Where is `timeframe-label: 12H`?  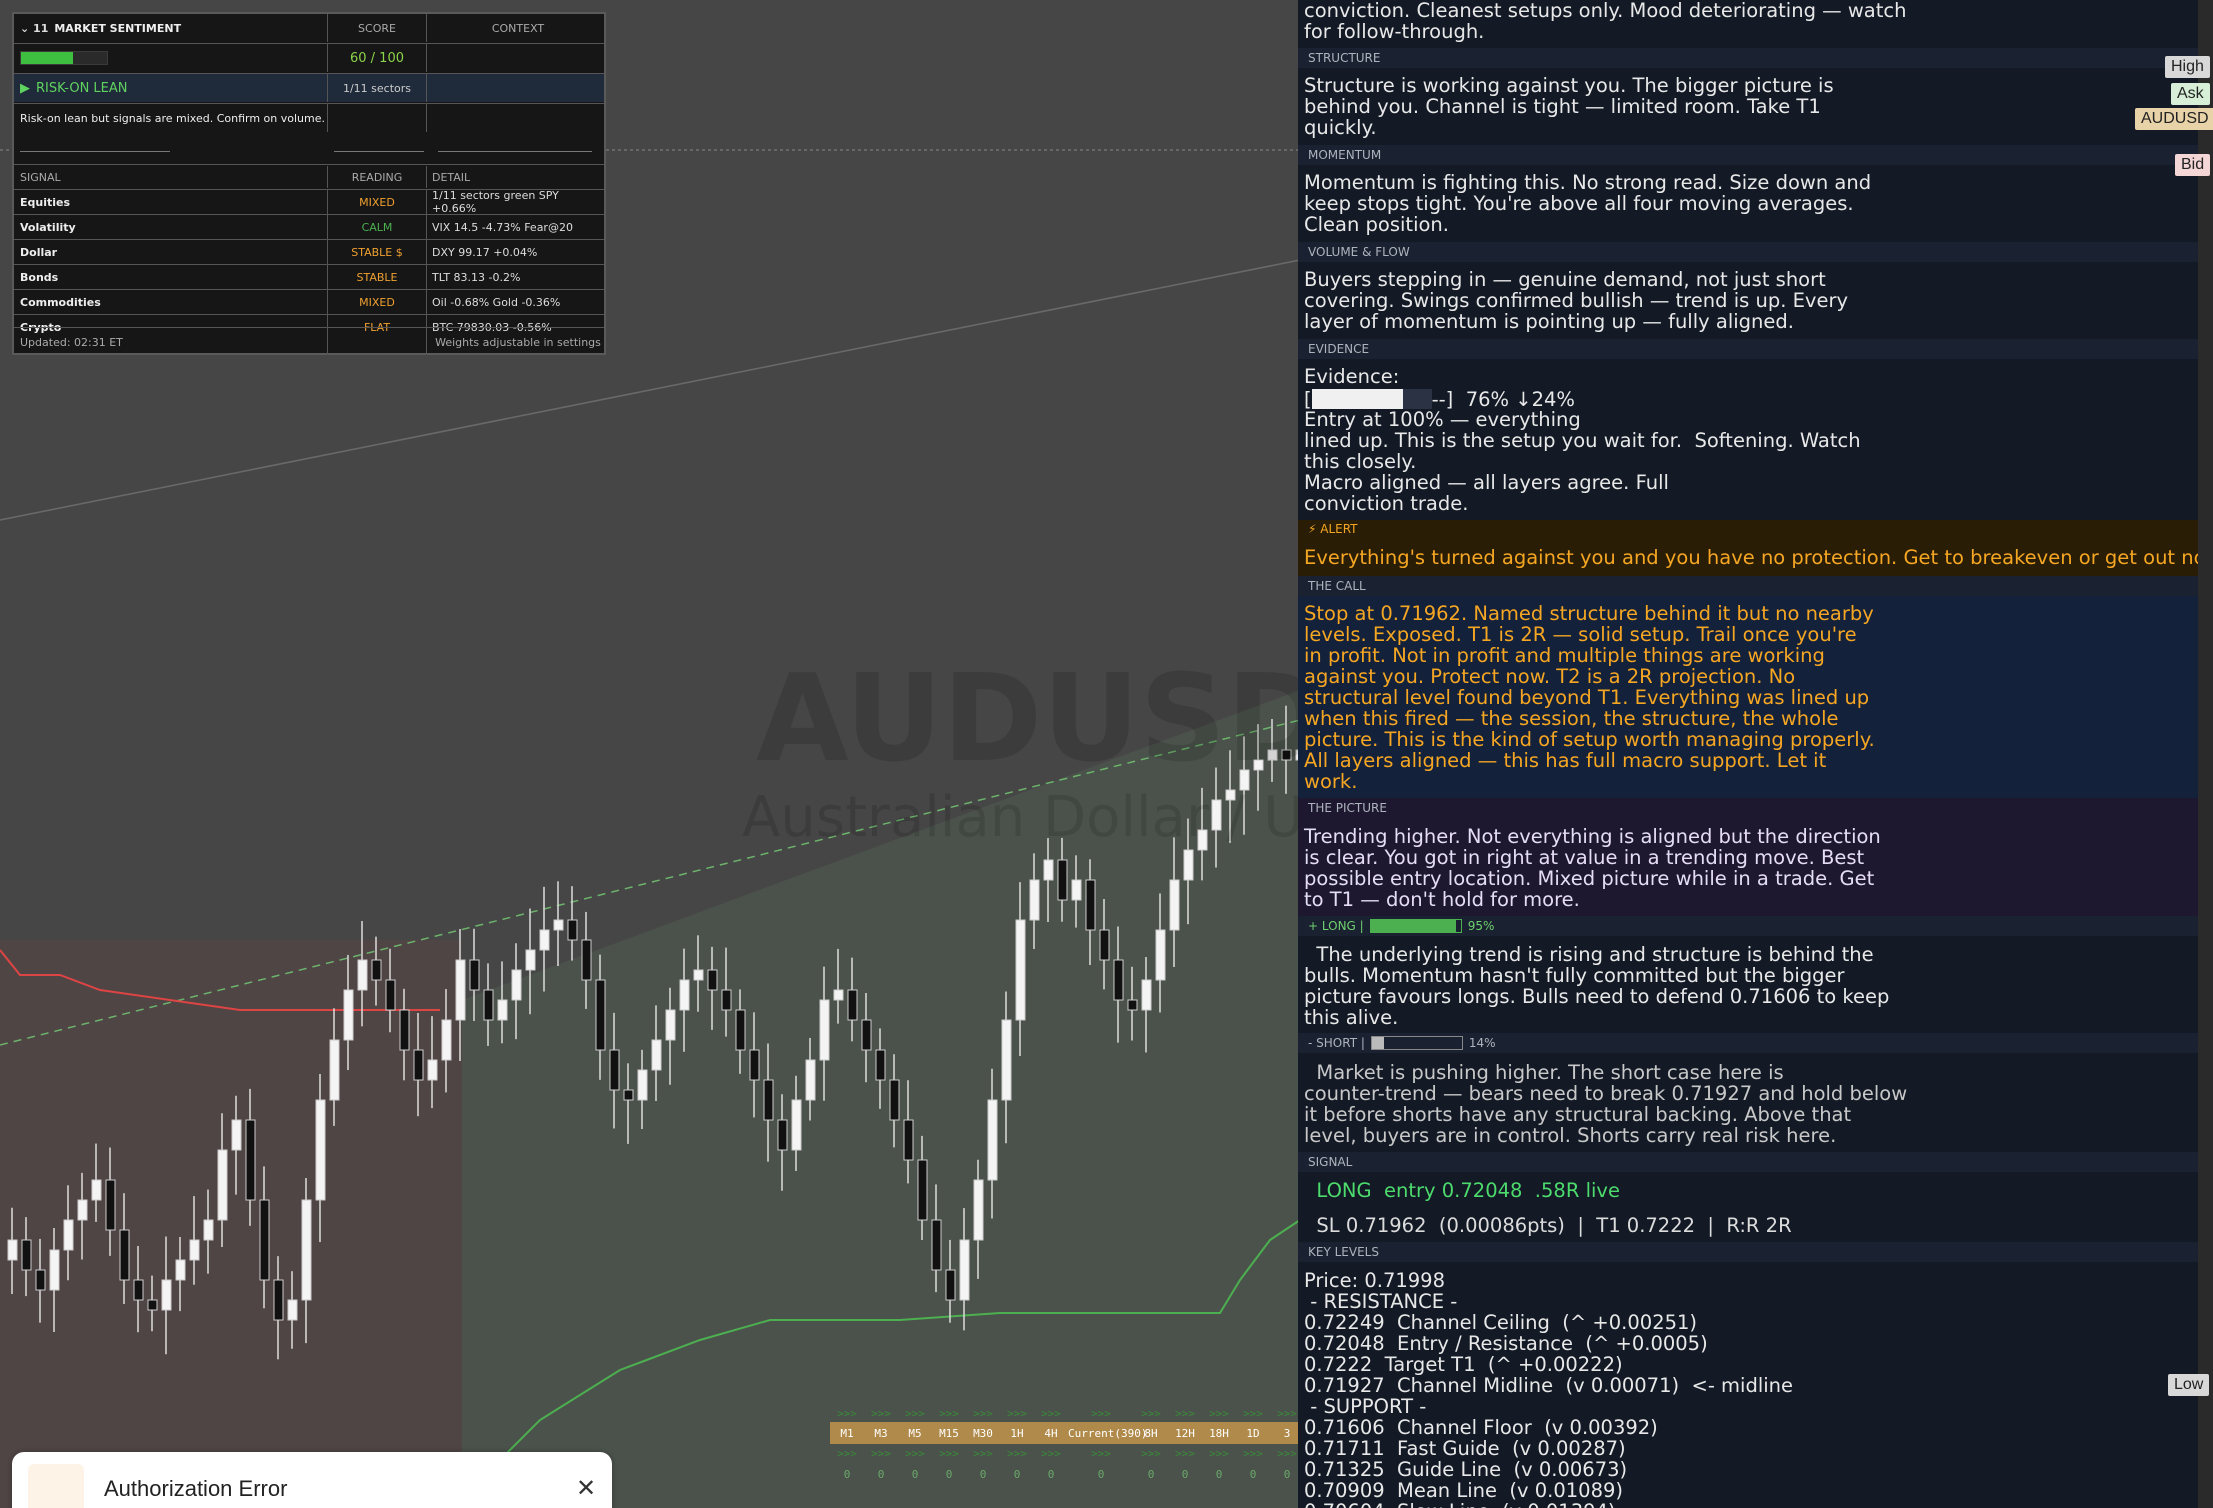 timeframe-label: 12H is located at coordinates (1185, 1433).